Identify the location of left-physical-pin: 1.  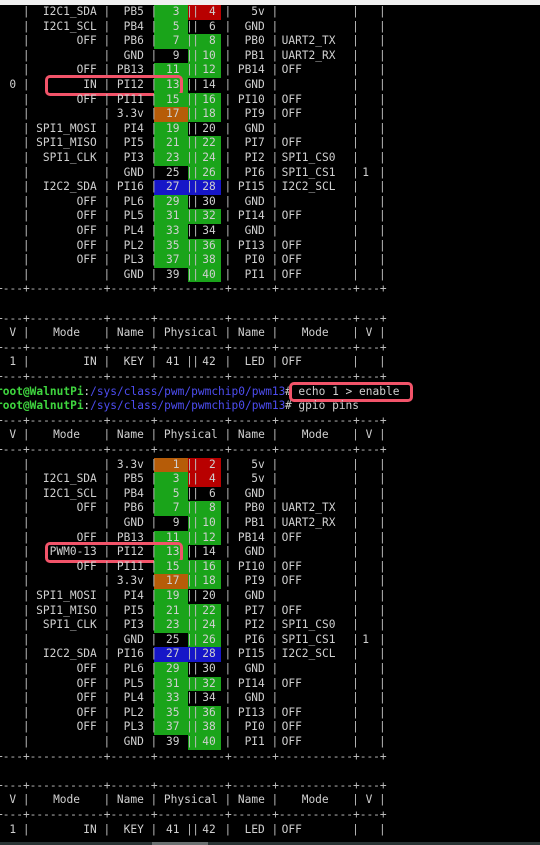
(176, 464).